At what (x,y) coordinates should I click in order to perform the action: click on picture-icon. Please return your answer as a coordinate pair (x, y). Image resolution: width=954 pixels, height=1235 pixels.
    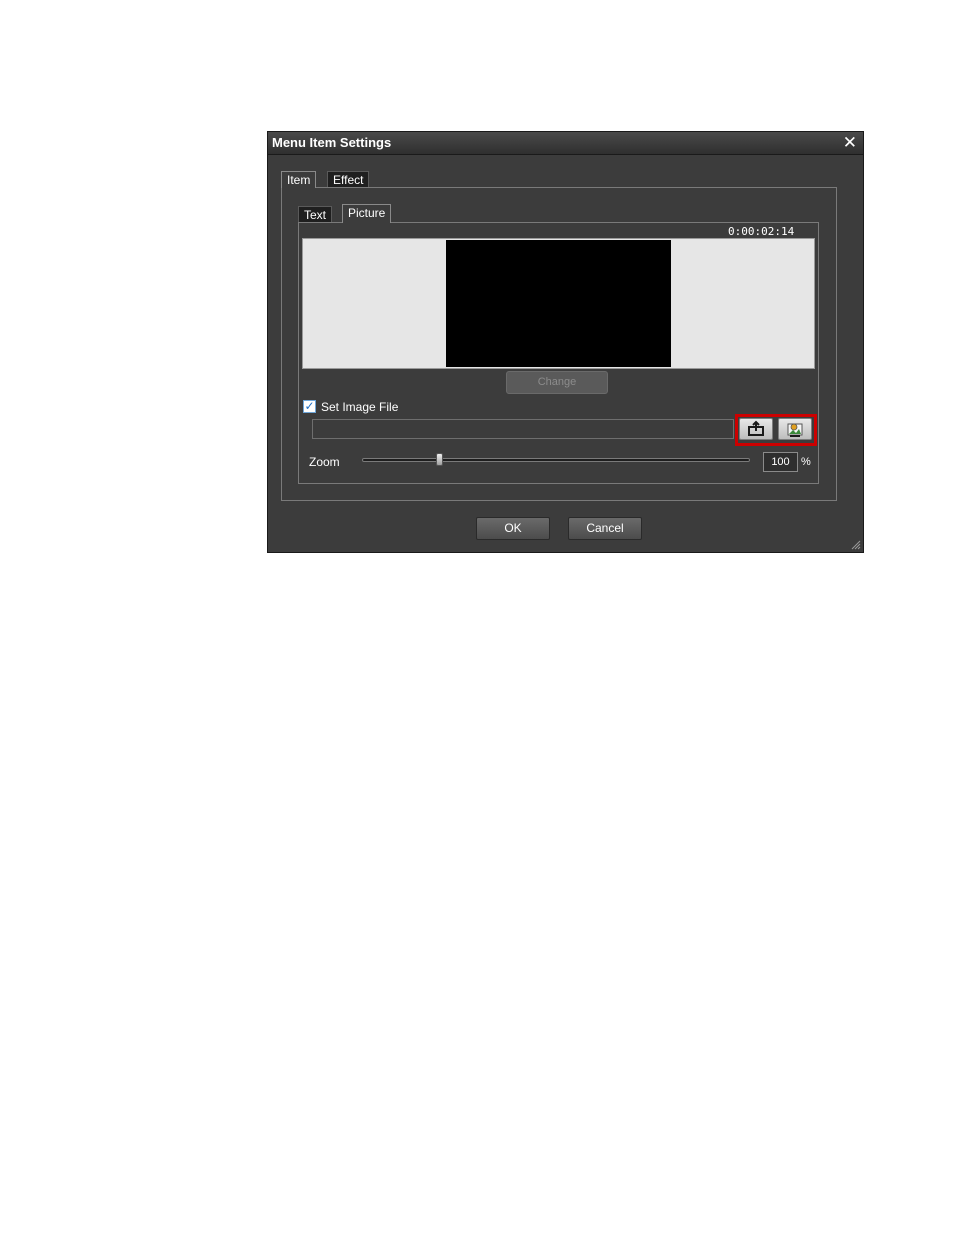
    Looking at the image, I should click on (795, 430).